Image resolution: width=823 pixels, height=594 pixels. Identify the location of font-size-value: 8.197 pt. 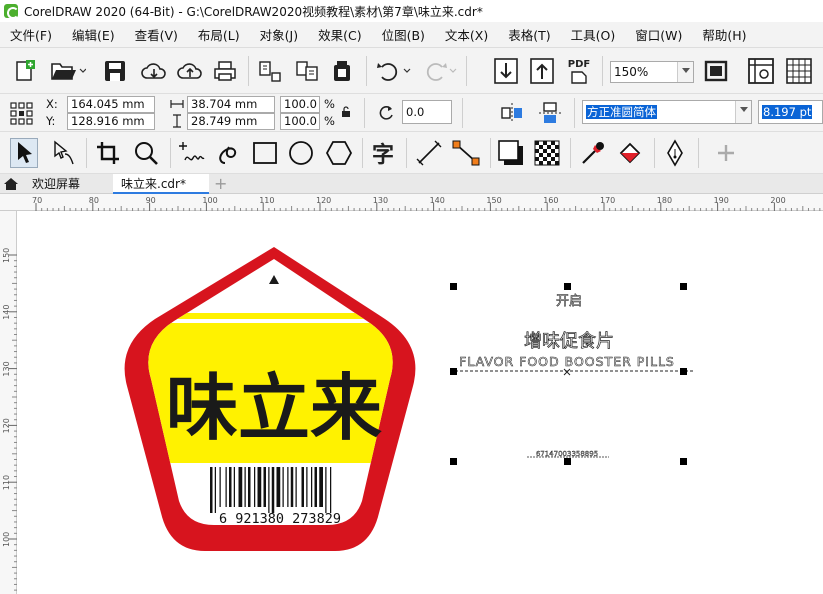
(787, 112).